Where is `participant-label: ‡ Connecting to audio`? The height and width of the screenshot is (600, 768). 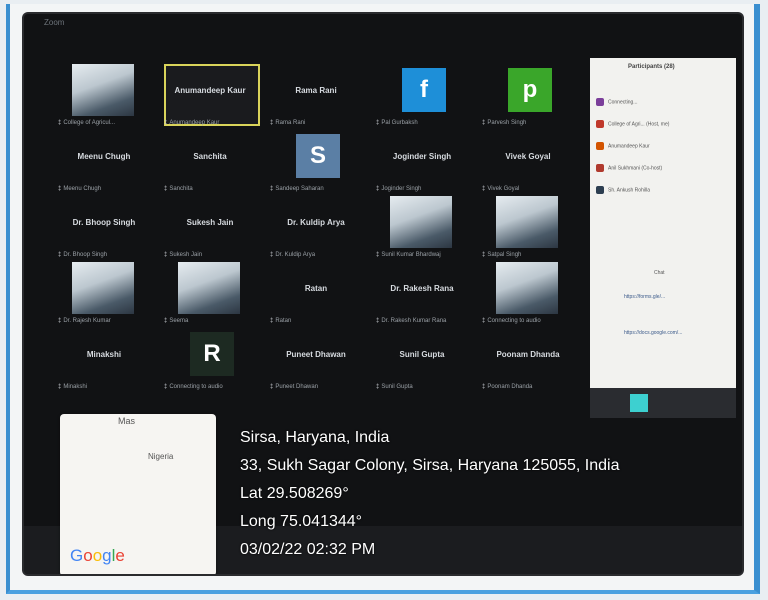
participant-label: ‡ Connecting to audio is located at coordinates (511, 321).